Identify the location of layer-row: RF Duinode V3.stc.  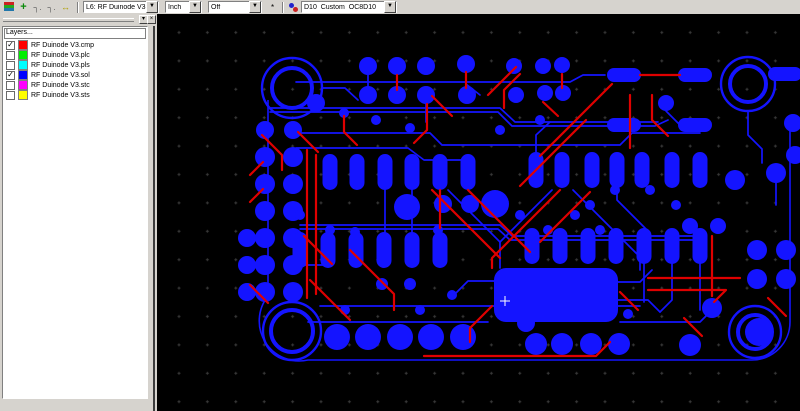
(75, 85).